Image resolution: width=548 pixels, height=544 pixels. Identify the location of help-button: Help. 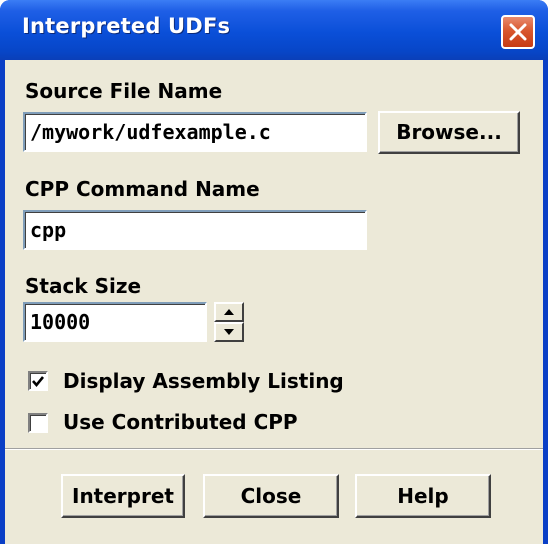
(423, 496).